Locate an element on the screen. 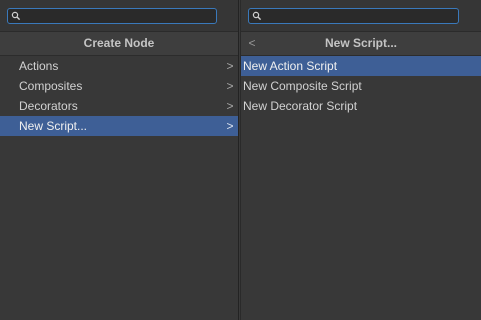 The width and height of the screenshot is (481, 320). menu-item-new-script: New Script... > is located at coordinates (119, 126).